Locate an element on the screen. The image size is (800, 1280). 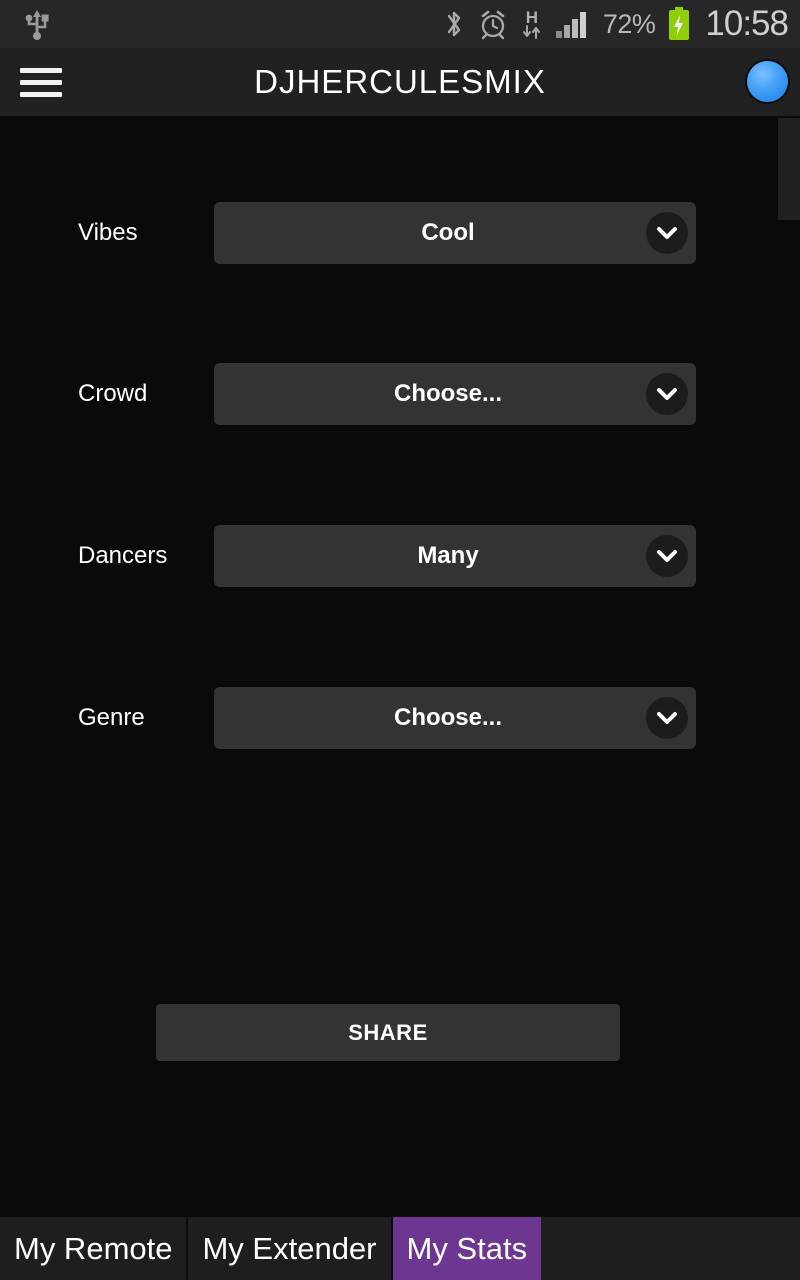
network-type-indicator: H is located at coordinates (532, 24).